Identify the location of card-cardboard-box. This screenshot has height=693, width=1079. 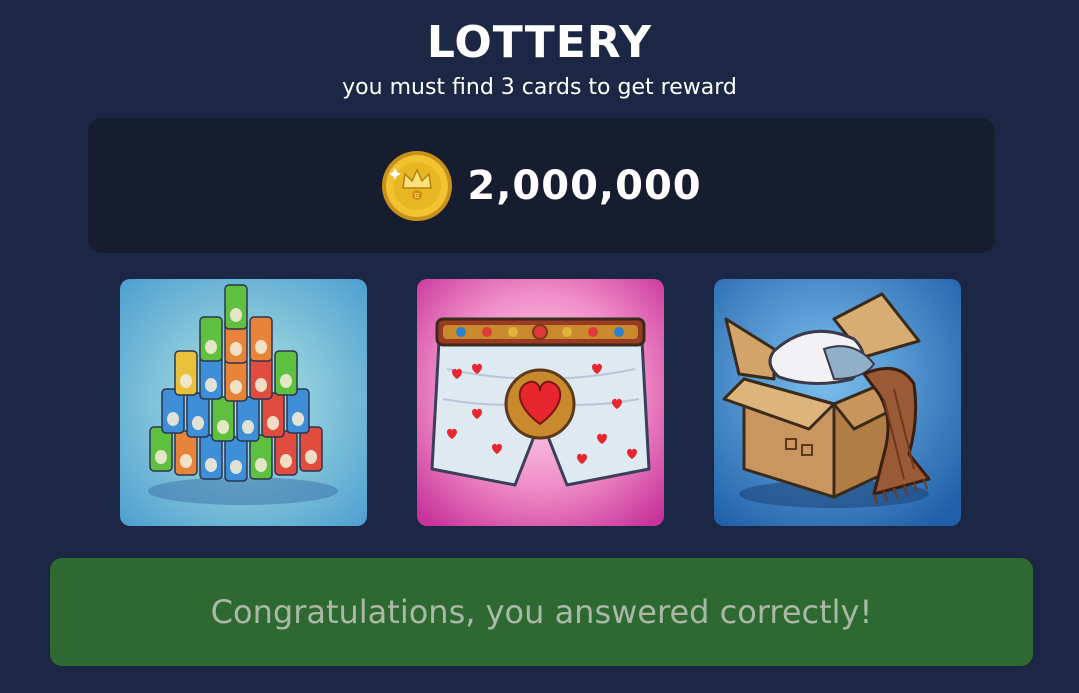
(837, 402).